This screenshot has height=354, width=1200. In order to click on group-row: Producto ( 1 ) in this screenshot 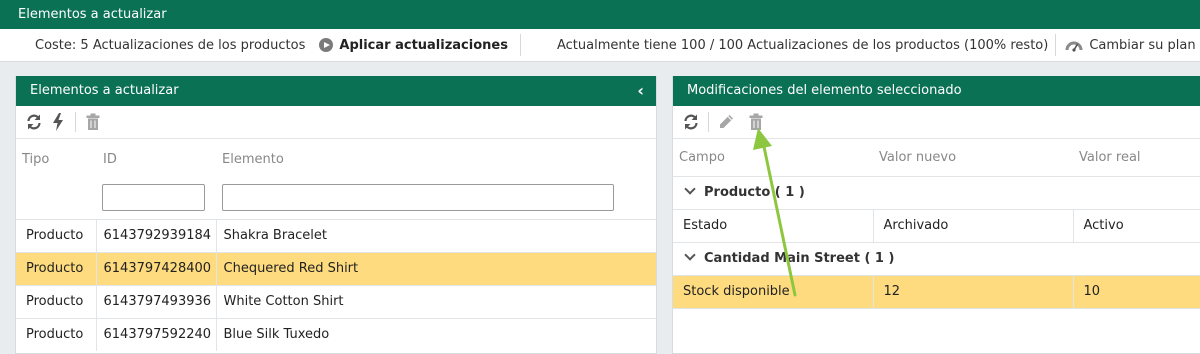, I will do `click(936, 193)`.